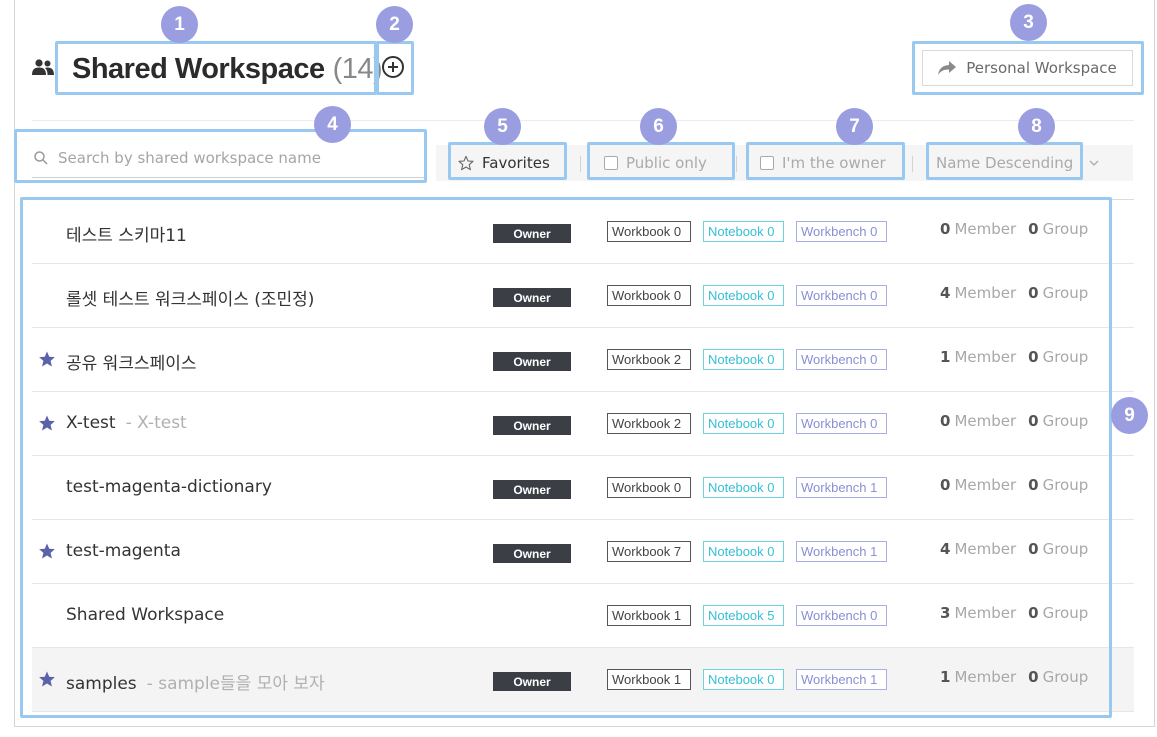 This screenshot has height=737, width=1157. What do you see at coordinates (394, 24) in the screenshot?
I see `annotation-badge: 2` at bounding box center [394, 24].